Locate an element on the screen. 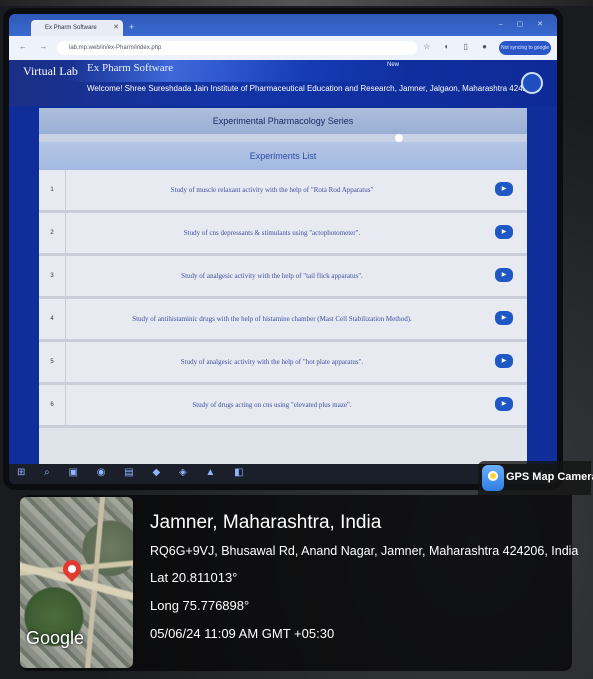 This screenshot has width=593, height=679. user-label: New is located at coordinates (393, 65).